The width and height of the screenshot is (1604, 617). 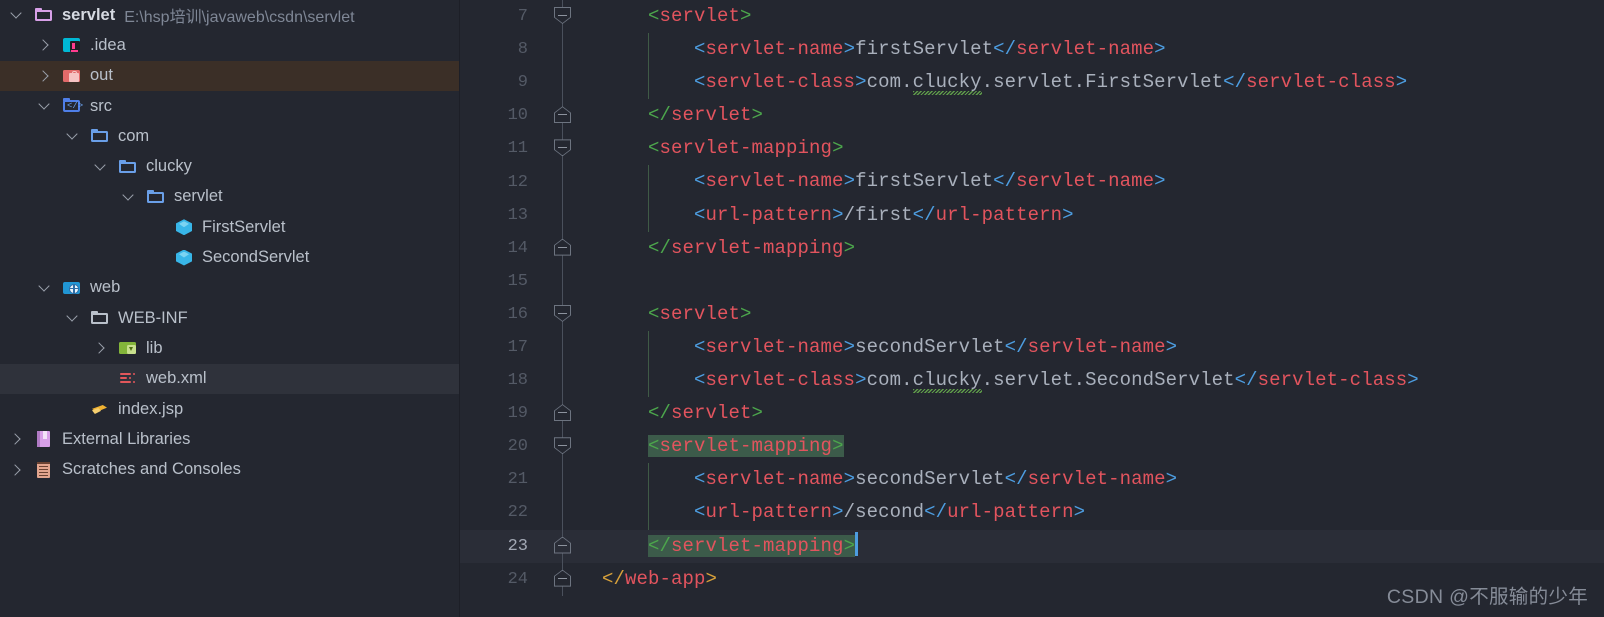 I want to click on code-line: 13 <url-pattern>/first</url-pattern>, so click(x=1032, y=215).